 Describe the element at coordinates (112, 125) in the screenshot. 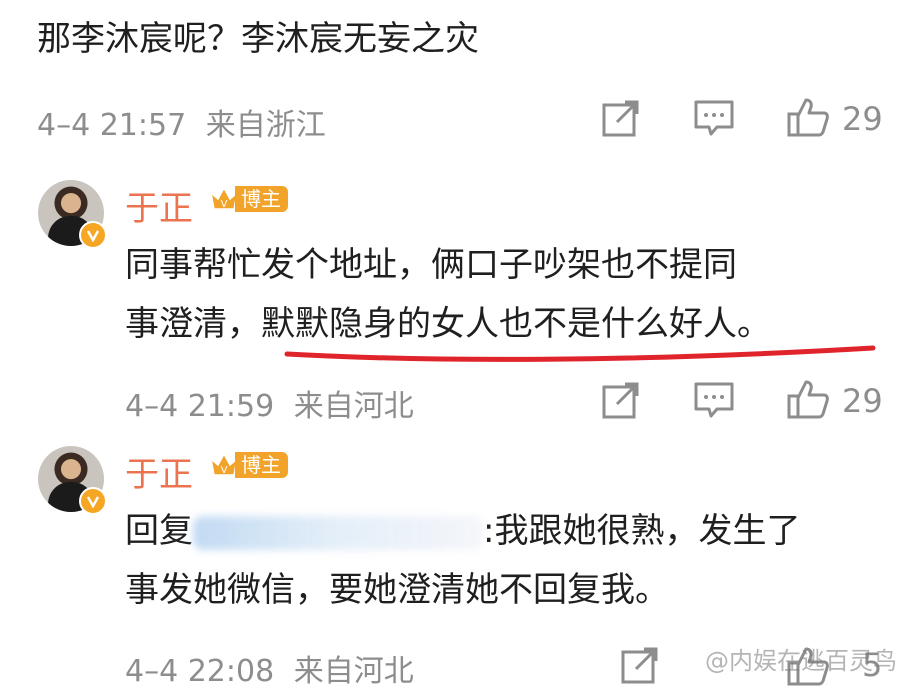

I see `timestamp: 4–4 21:57` at that location.